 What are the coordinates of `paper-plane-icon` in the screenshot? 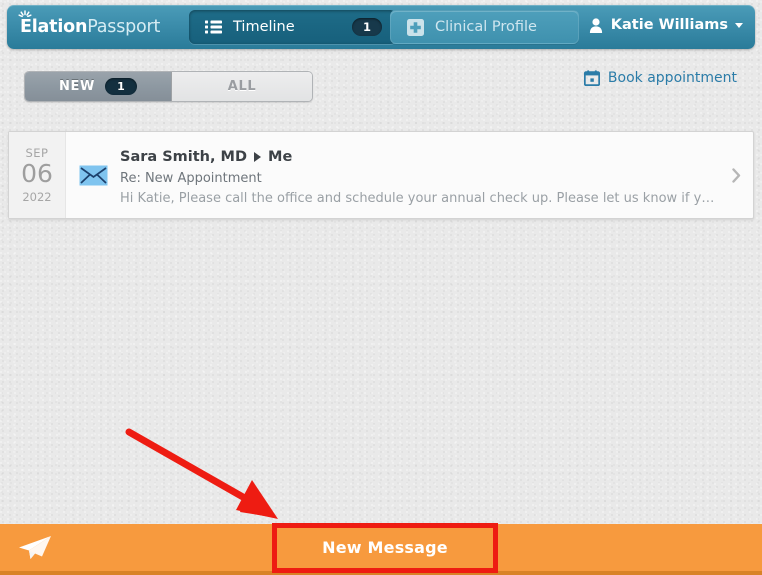 It's located at (35, 547).